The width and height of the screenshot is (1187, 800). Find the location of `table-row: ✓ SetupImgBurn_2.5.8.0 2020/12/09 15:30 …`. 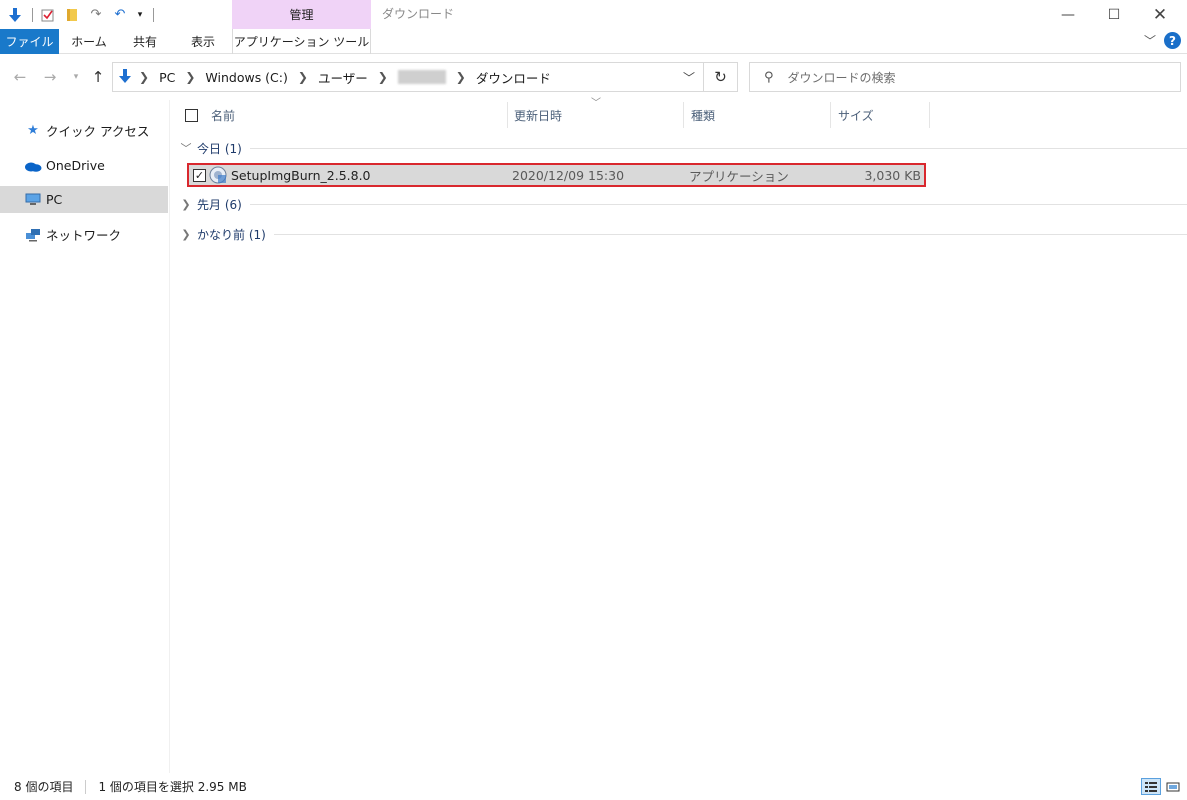

table-row: ✓ SetupImgBurn_2.5.8.0 2020/12/09 15:30 … is located at coordinates (556, 175).